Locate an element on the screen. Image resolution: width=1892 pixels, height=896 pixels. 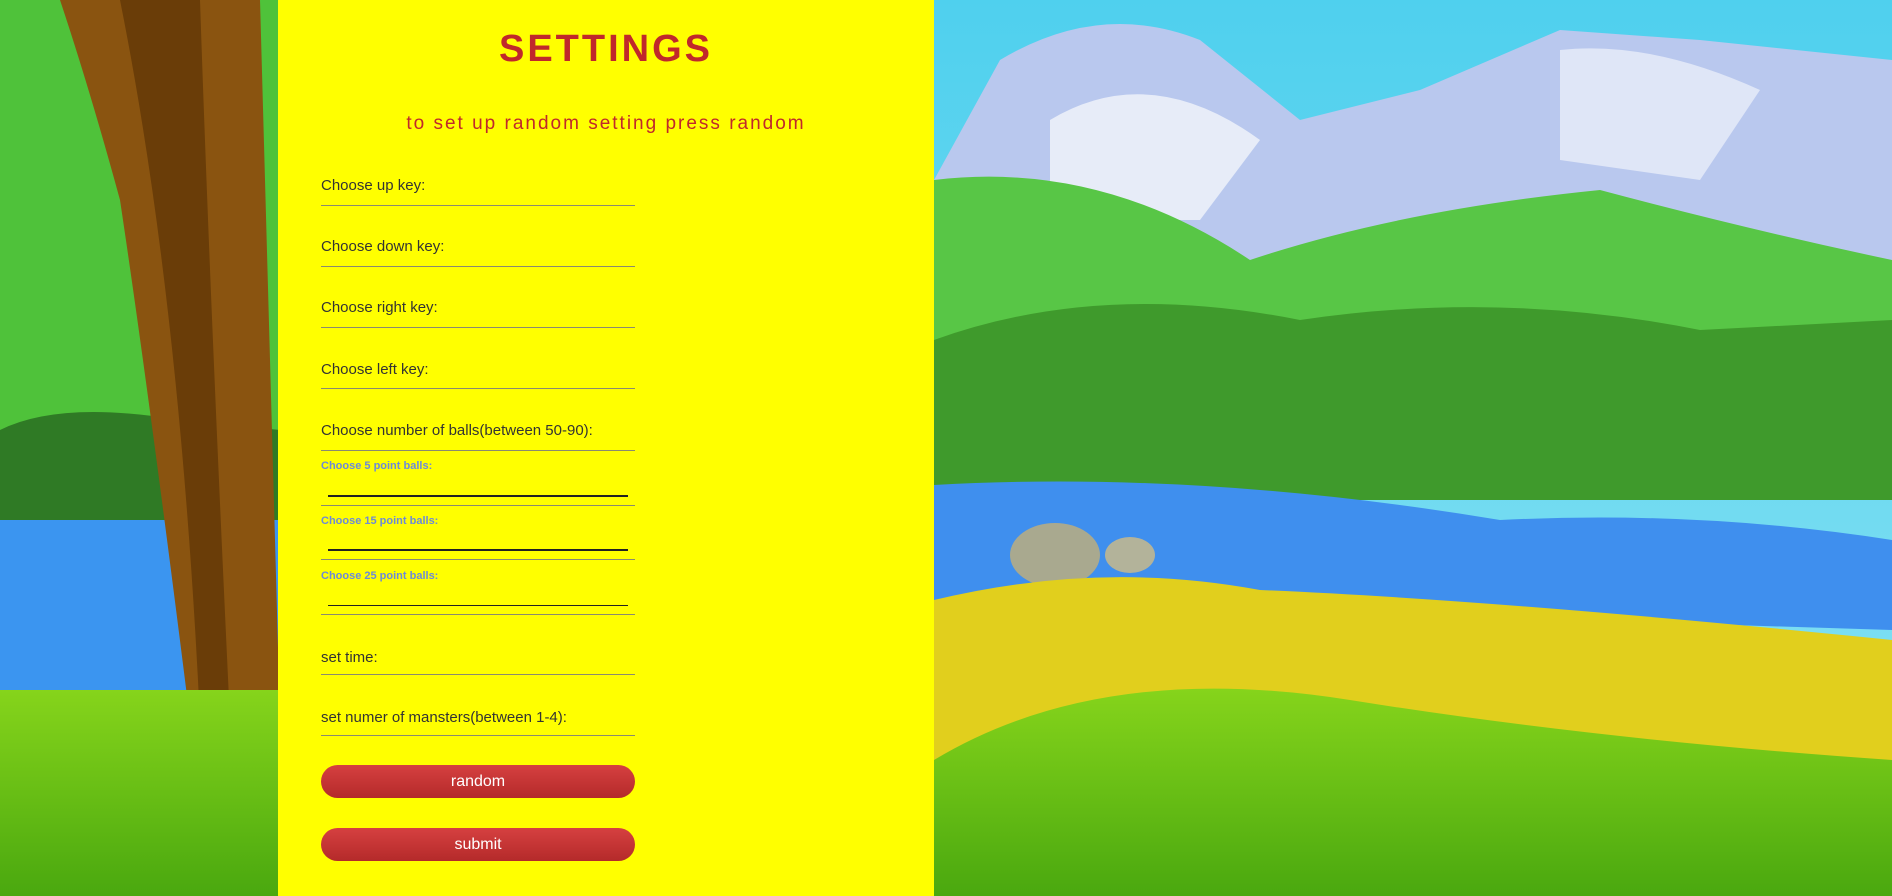
page-title: SETTINGS is located at coordinates (606, 49).